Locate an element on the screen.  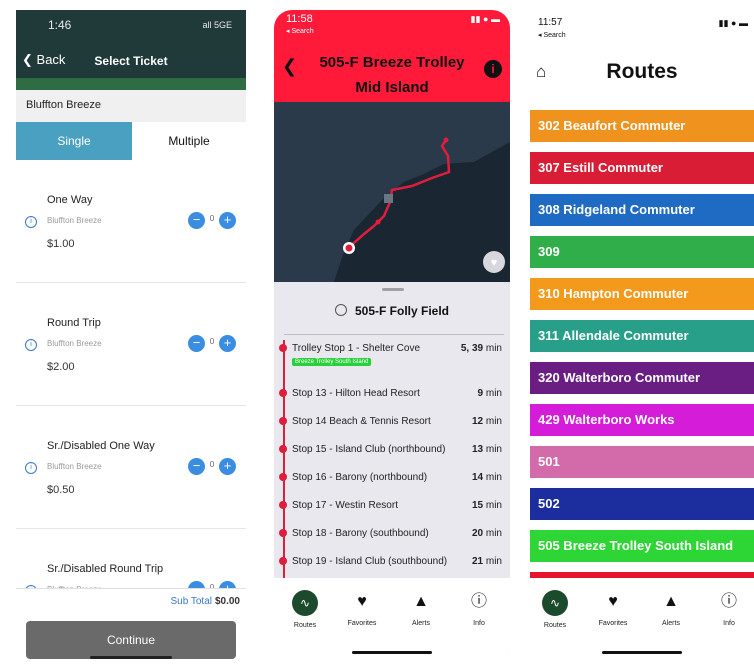
ticket-row: Round Trip i Bluffton Breeze $2.00 − 0 + is located at coordinates (131, 344).